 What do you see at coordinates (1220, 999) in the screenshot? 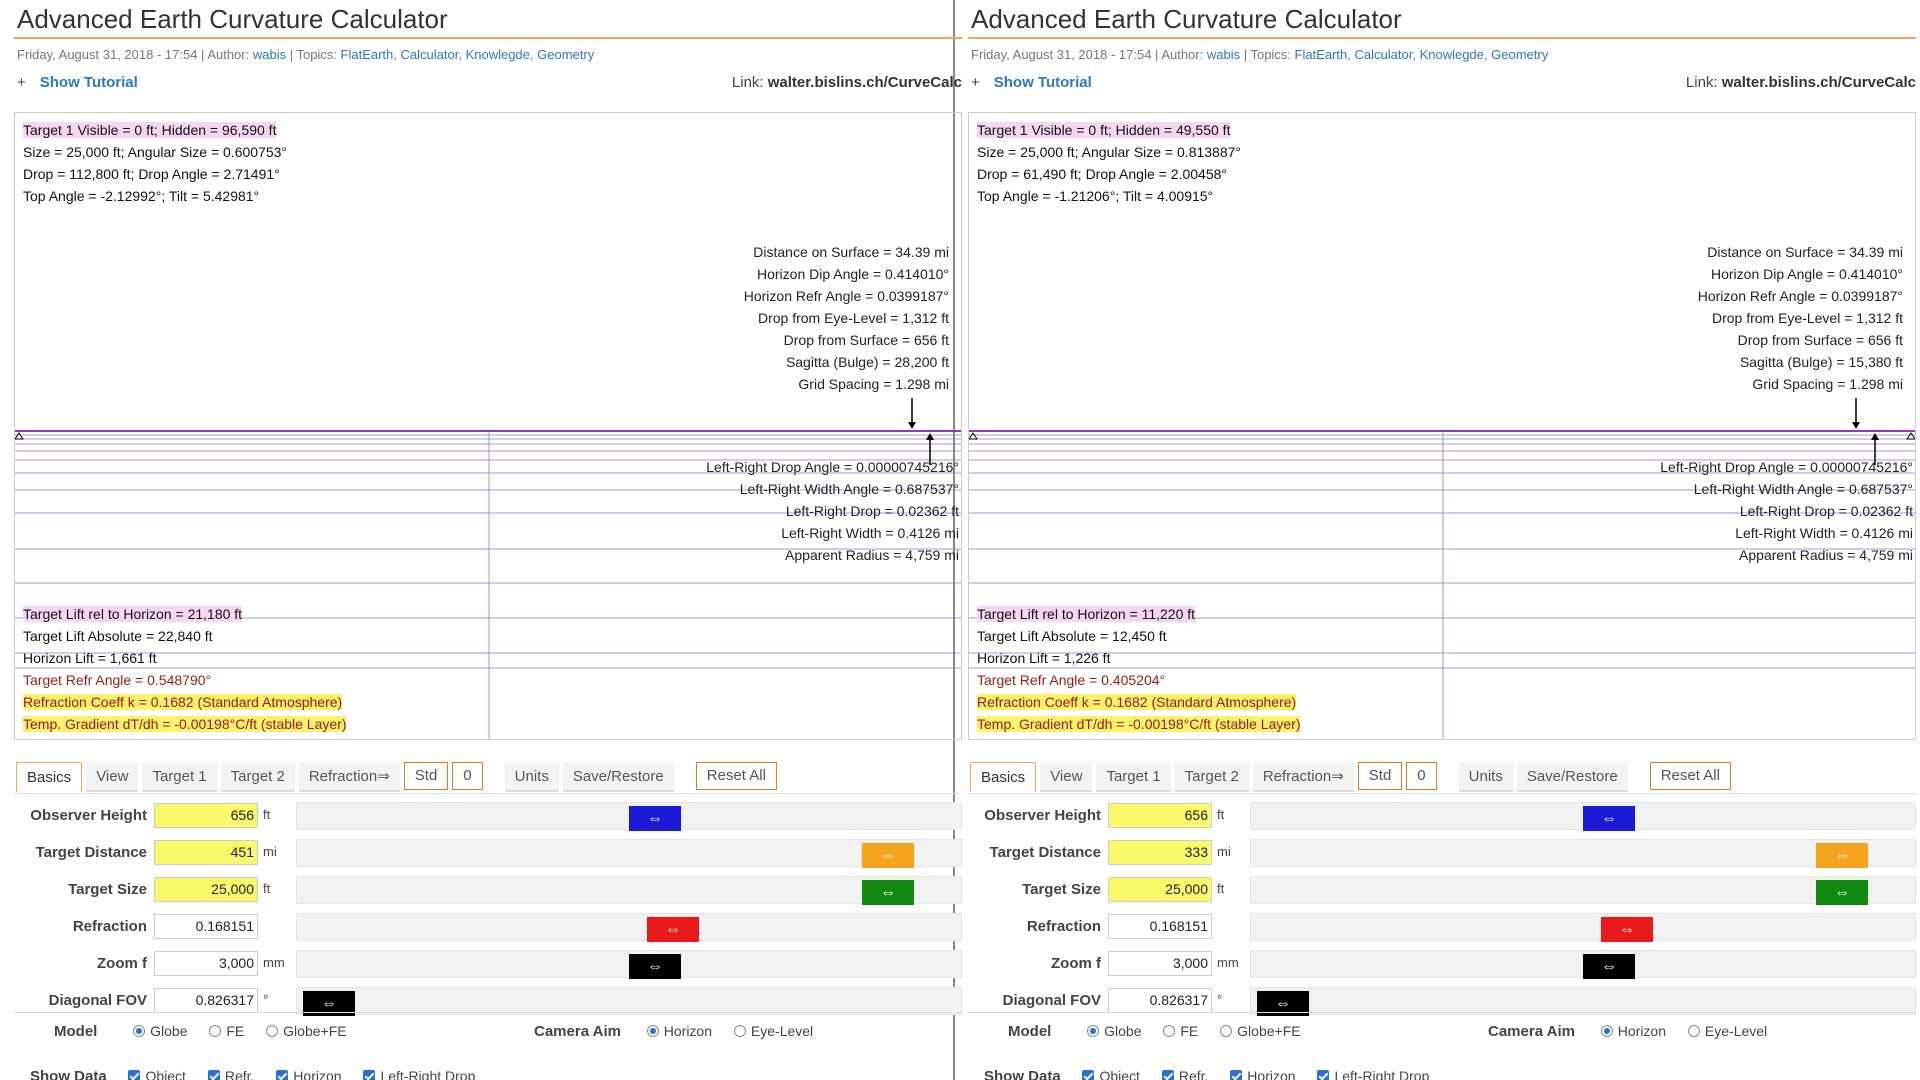
I see `diagonal-fov-unit: °` at bounding box center [1220, 999].